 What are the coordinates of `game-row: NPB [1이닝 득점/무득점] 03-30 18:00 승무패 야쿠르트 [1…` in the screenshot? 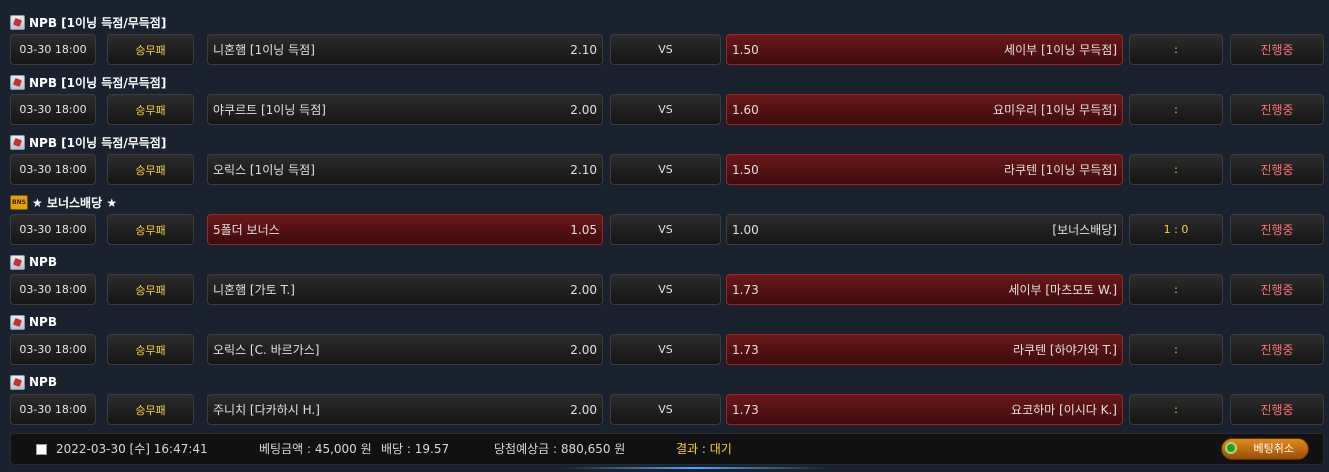 It's located at (664, 100).